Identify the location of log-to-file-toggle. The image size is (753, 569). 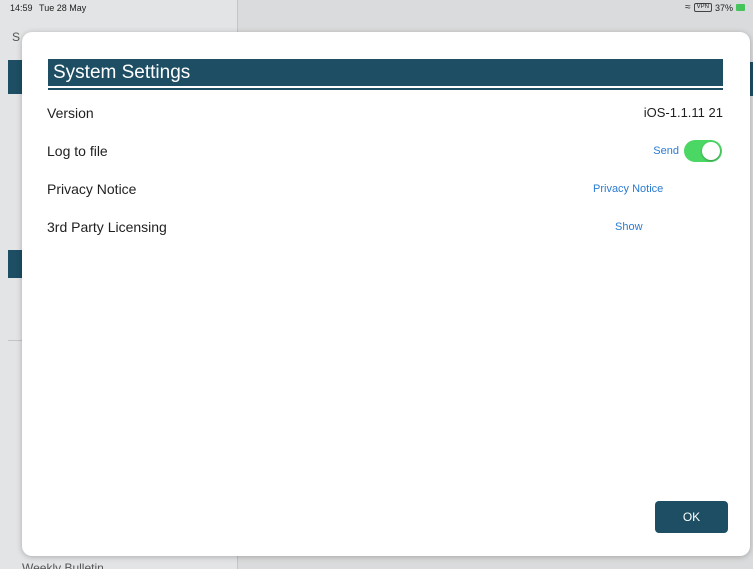
(703, 151).